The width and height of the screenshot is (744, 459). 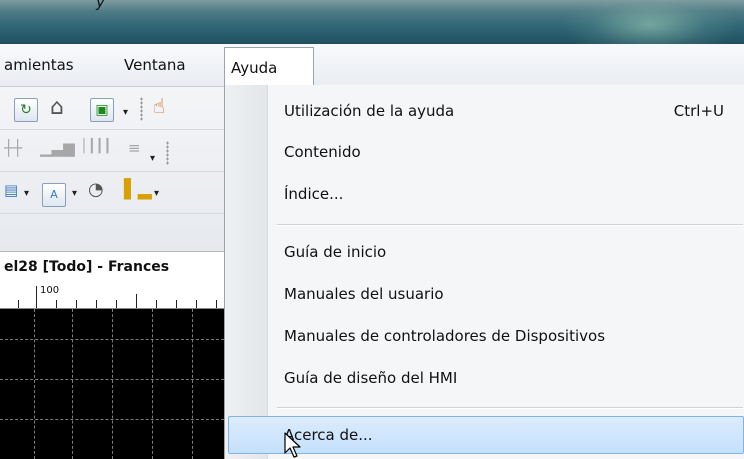 What do you see at coordinates (484, 379) in the screenshot?
I see `menu-item-guia-diseno-hmi: Guía de diseño del HMI` at bounding box center [484, 379].